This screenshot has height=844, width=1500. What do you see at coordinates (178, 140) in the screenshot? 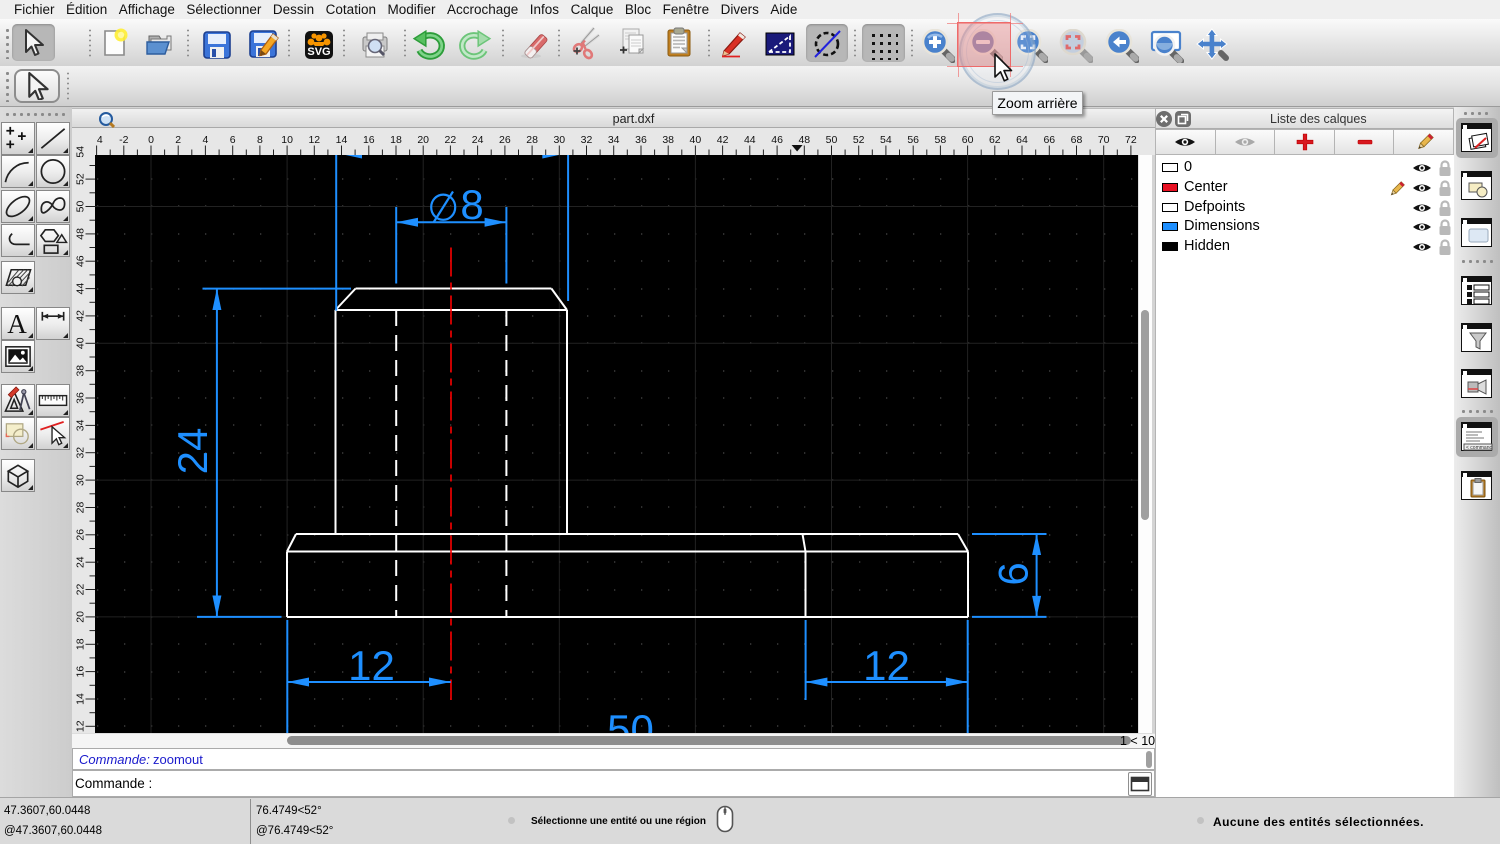
I see `svg-text: 2` at bounding box center [178, 140].